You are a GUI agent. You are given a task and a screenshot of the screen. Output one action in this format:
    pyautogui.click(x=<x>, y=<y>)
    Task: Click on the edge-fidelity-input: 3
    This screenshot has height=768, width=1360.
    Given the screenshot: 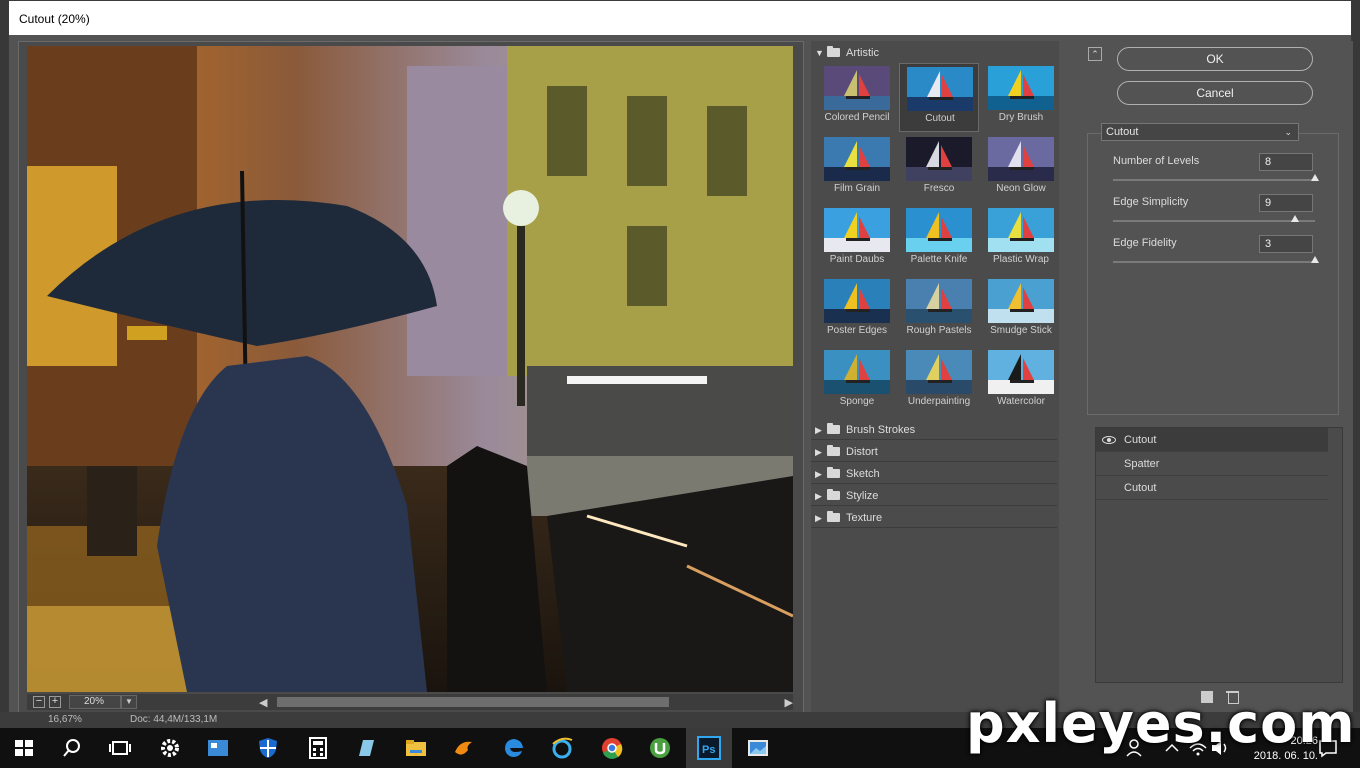 What is the action you would take?
    pyautogui.click(x=1286, y=244)
    